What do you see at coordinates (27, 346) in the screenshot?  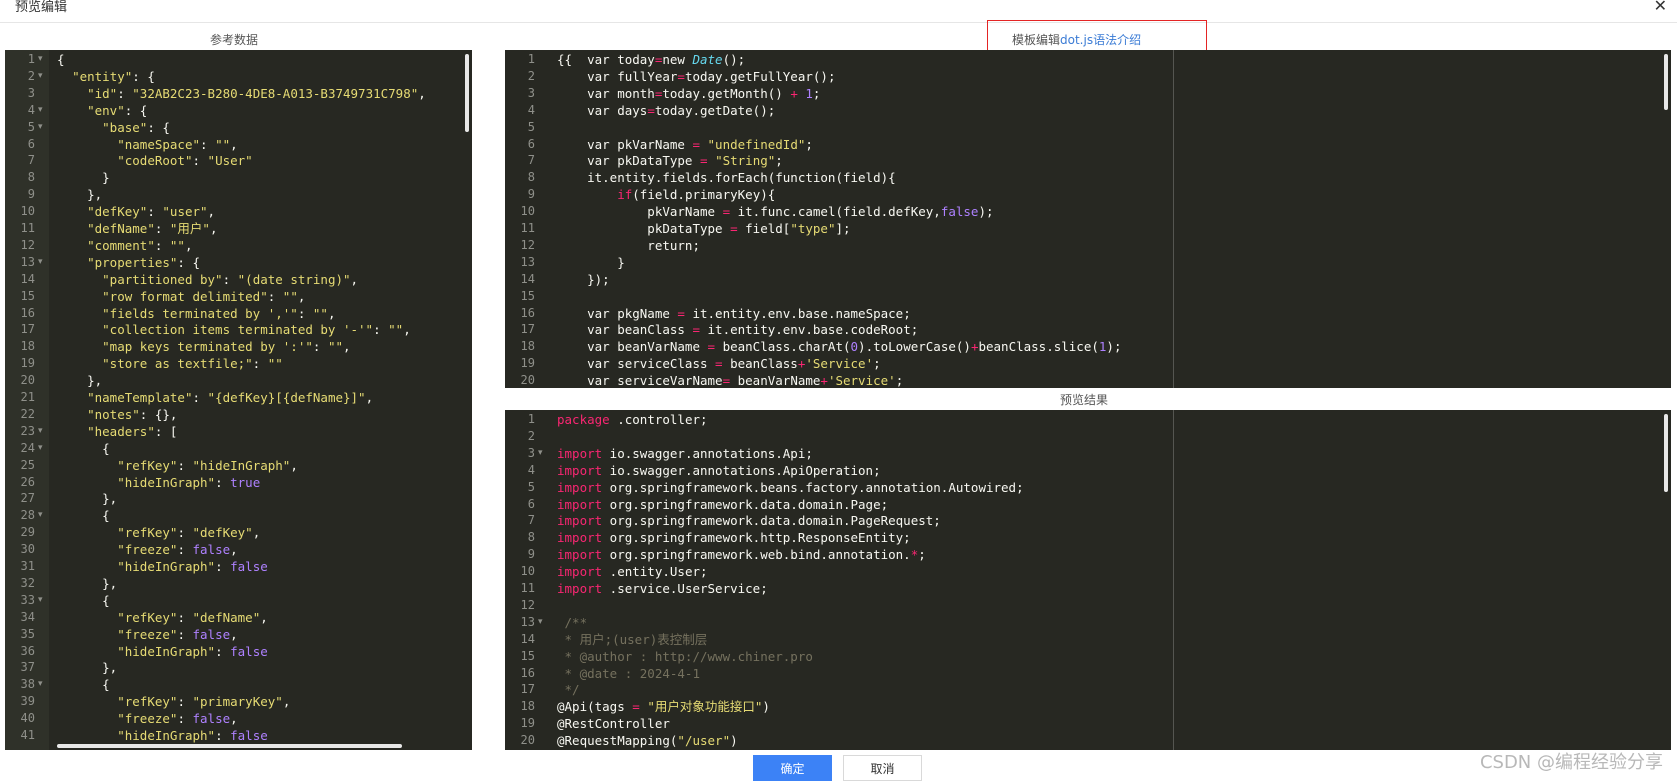 I see `line-number: 18` at bounding box center [27, 346].